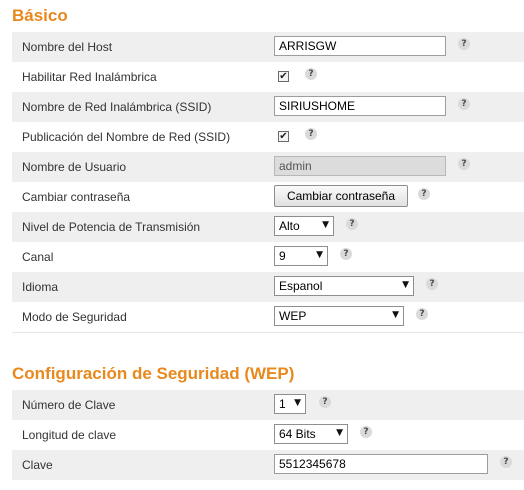  What do you see at coordinates (268, 465) in the screenshot?
I see `key-row: Clave ?` at bounding box center [268, 465].